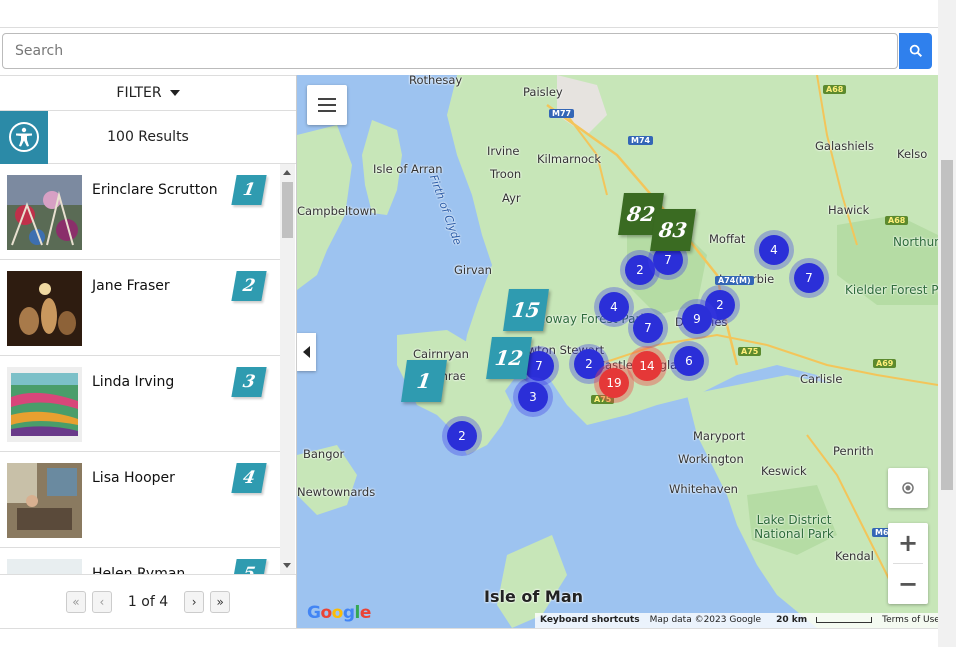  I want to click on artist-name: Lisa Hooper, so click(133, 478).